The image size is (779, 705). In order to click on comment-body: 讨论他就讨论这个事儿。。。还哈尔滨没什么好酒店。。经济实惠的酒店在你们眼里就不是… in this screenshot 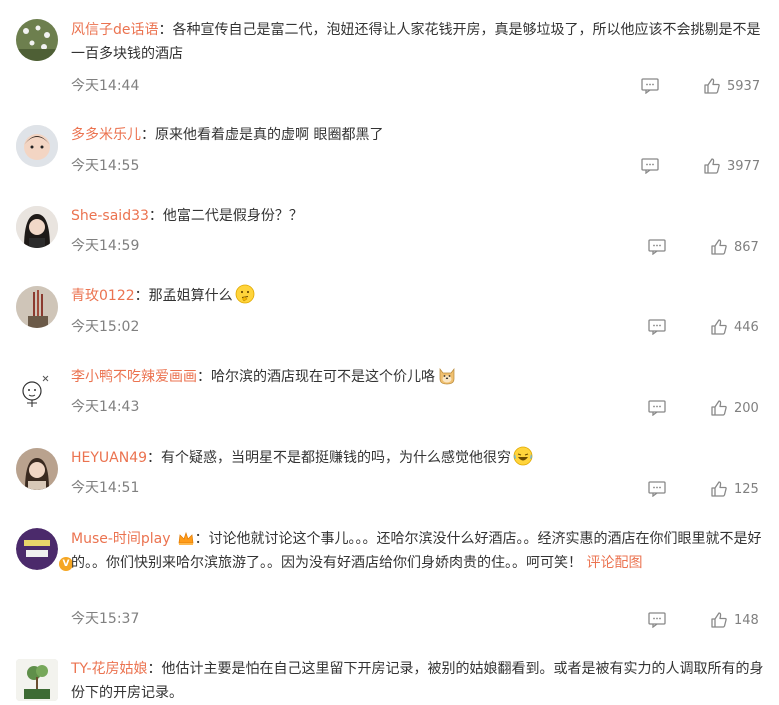, I will do `click(416, 551)`.